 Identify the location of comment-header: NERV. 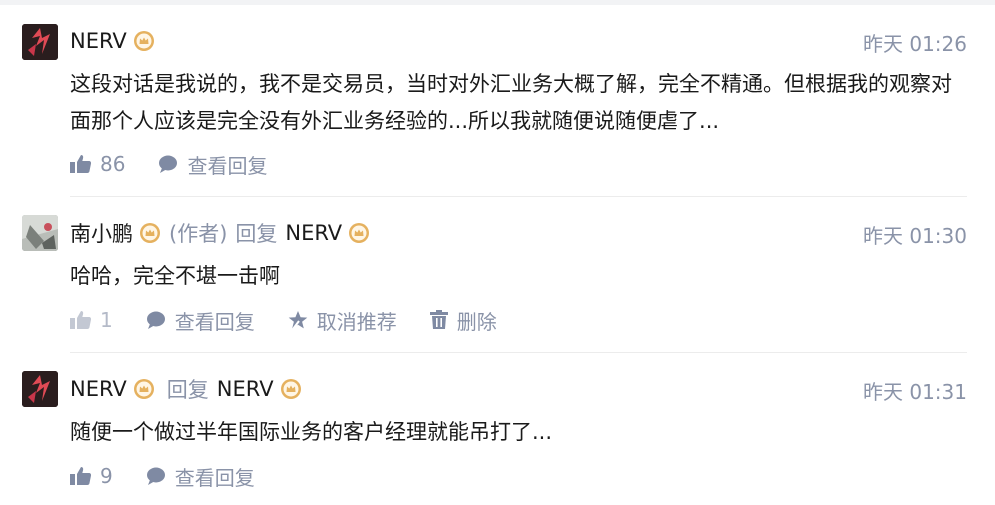
(113, 41).